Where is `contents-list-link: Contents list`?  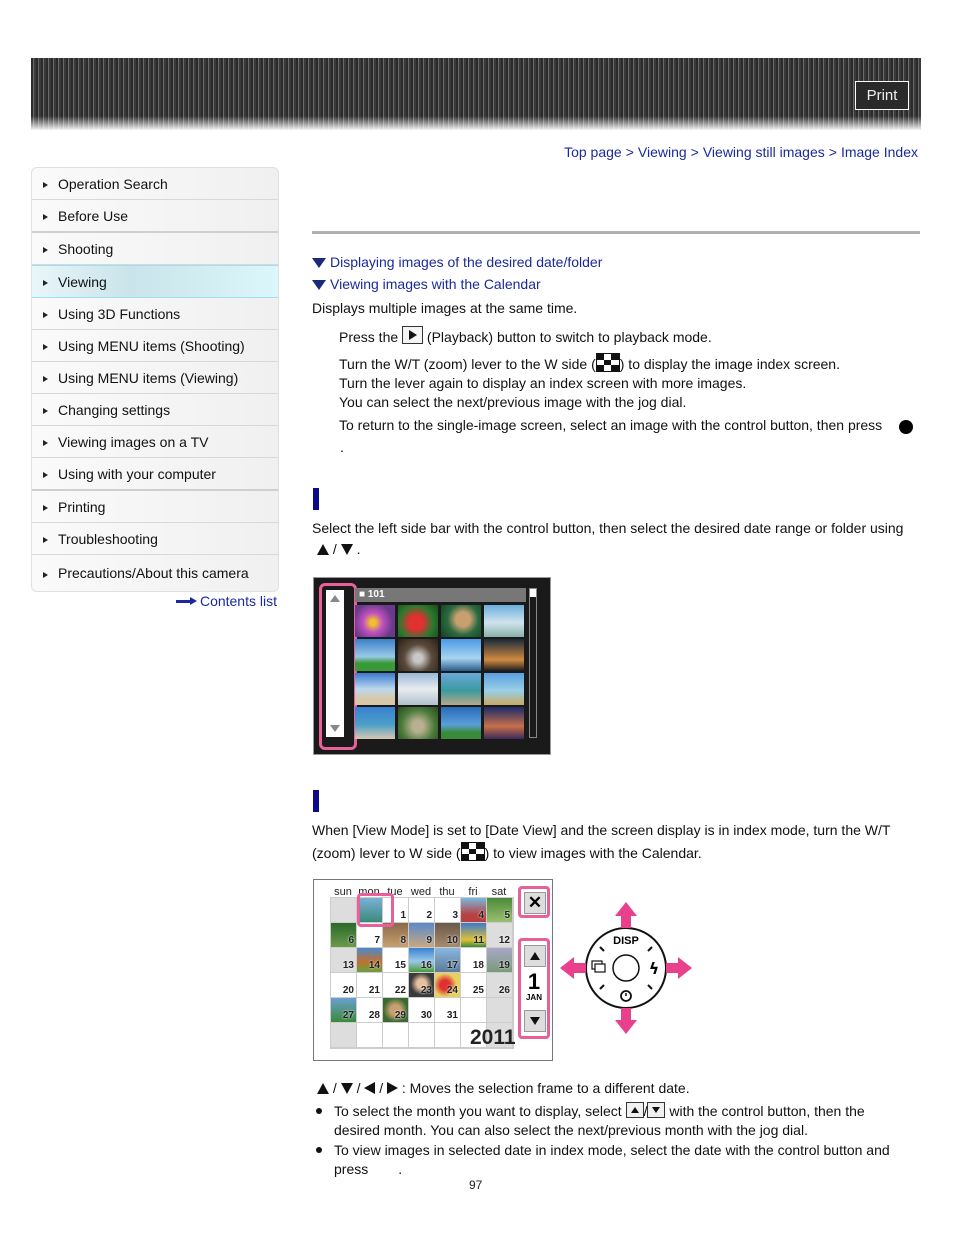 contents-list-link: Contents list is located at coordinates (226, 601).